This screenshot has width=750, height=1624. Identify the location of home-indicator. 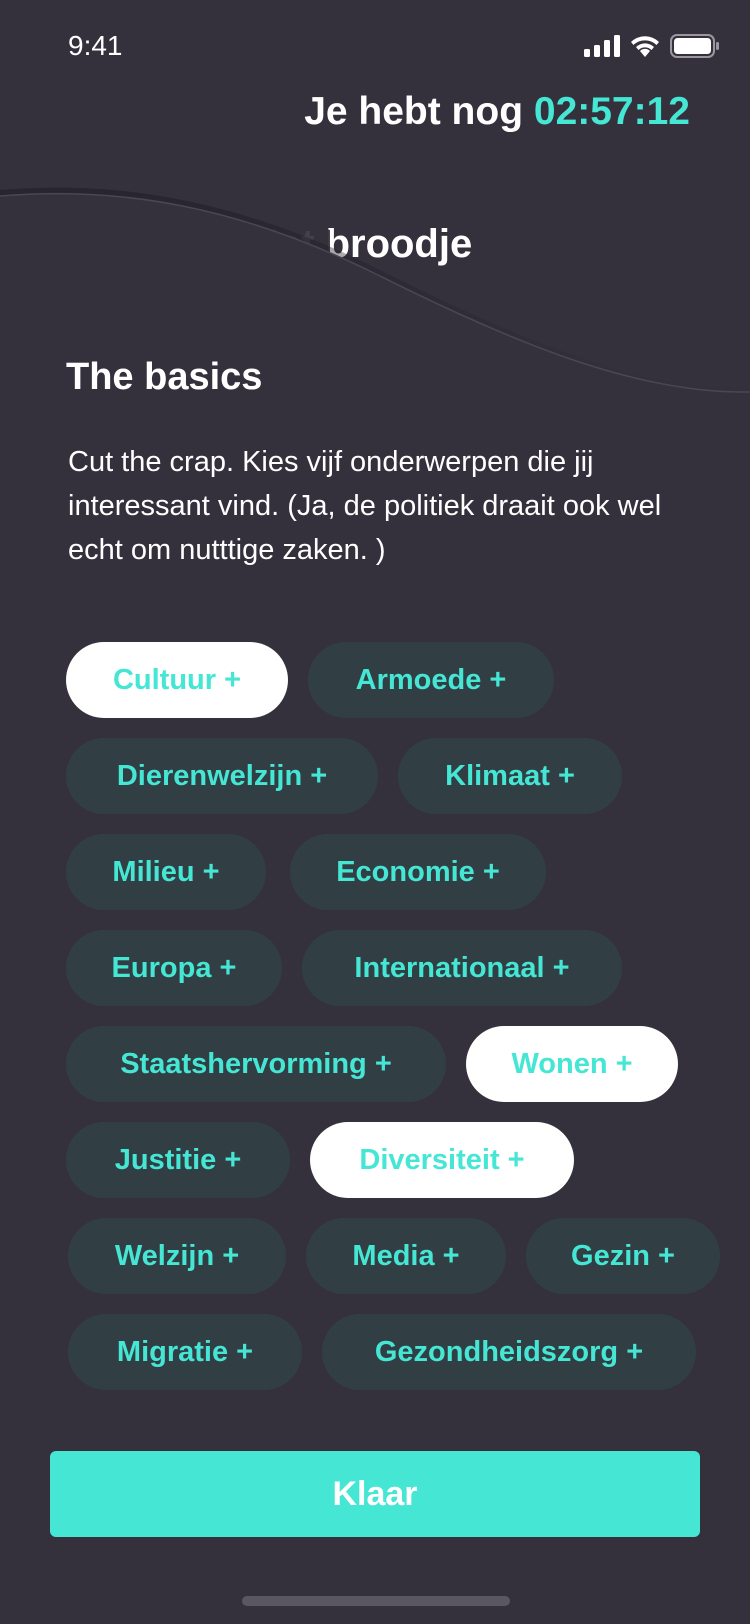
(376, 1601).